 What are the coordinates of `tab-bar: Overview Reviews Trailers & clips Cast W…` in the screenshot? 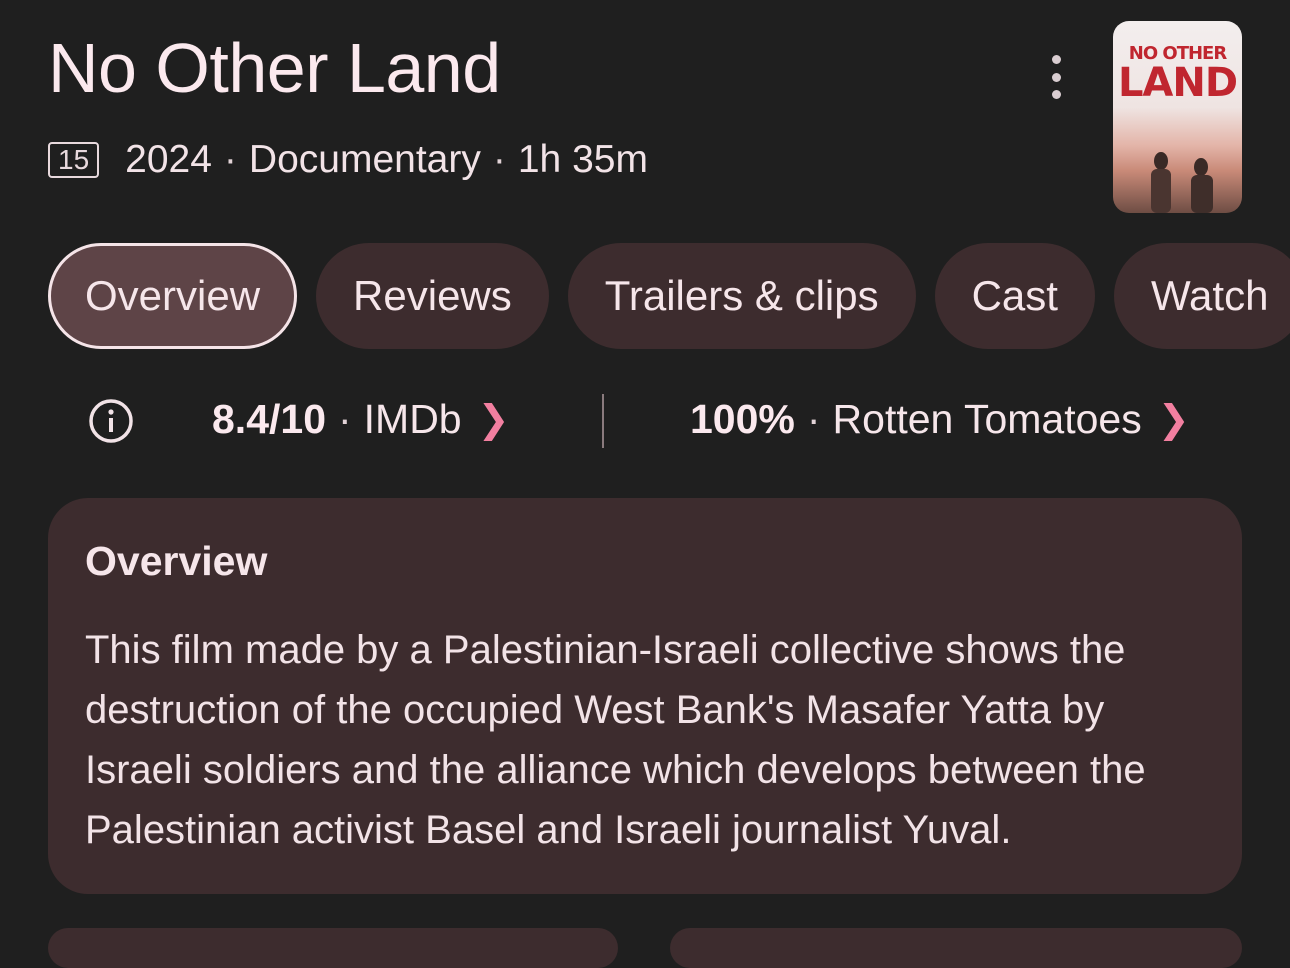 It's located at (669, 297).